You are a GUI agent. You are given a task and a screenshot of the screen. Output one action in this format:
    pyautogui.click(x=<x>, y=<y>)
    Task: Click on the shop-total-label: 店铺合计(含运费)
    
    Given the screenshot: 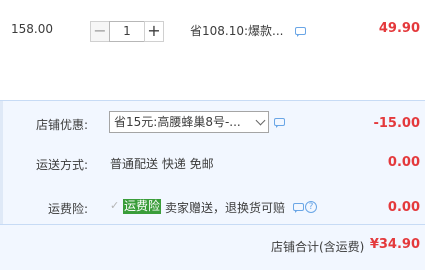 What is the action you would take?
    pyautogui.click(x=318, y=247)
    